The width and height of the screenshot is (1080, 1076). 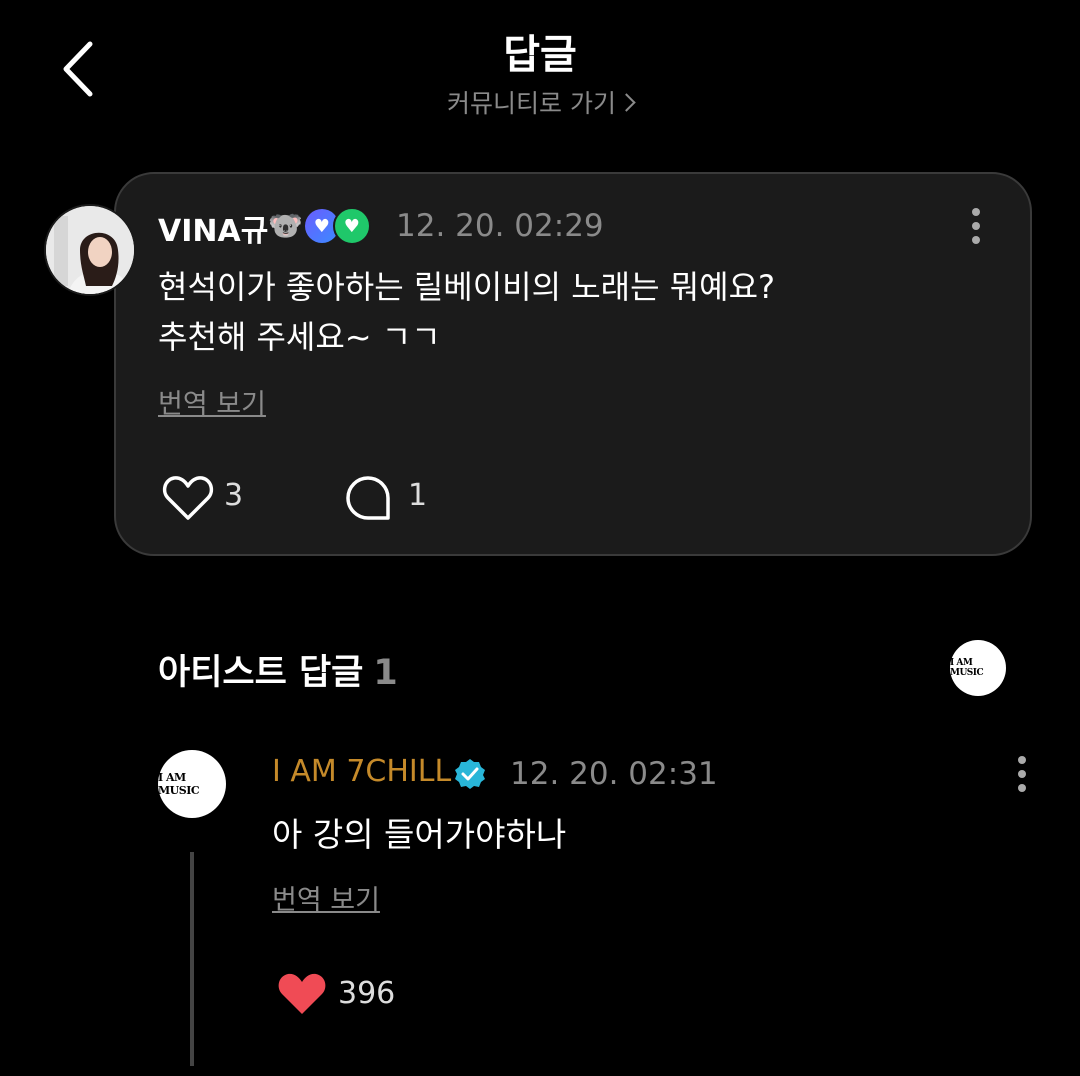 What do you see at coordinates (285, 225) in the screenshot?
I see `koala-emoji: 🐨` at bounding box center [285, 225].